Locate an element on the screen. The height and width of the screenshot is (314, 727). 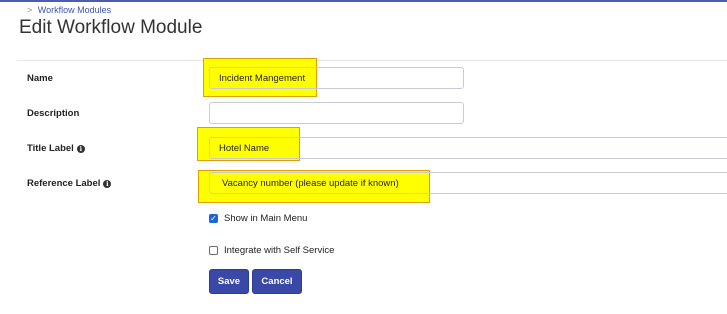
reference-label-label: Reference Label i is located at coordinates (69, 183).